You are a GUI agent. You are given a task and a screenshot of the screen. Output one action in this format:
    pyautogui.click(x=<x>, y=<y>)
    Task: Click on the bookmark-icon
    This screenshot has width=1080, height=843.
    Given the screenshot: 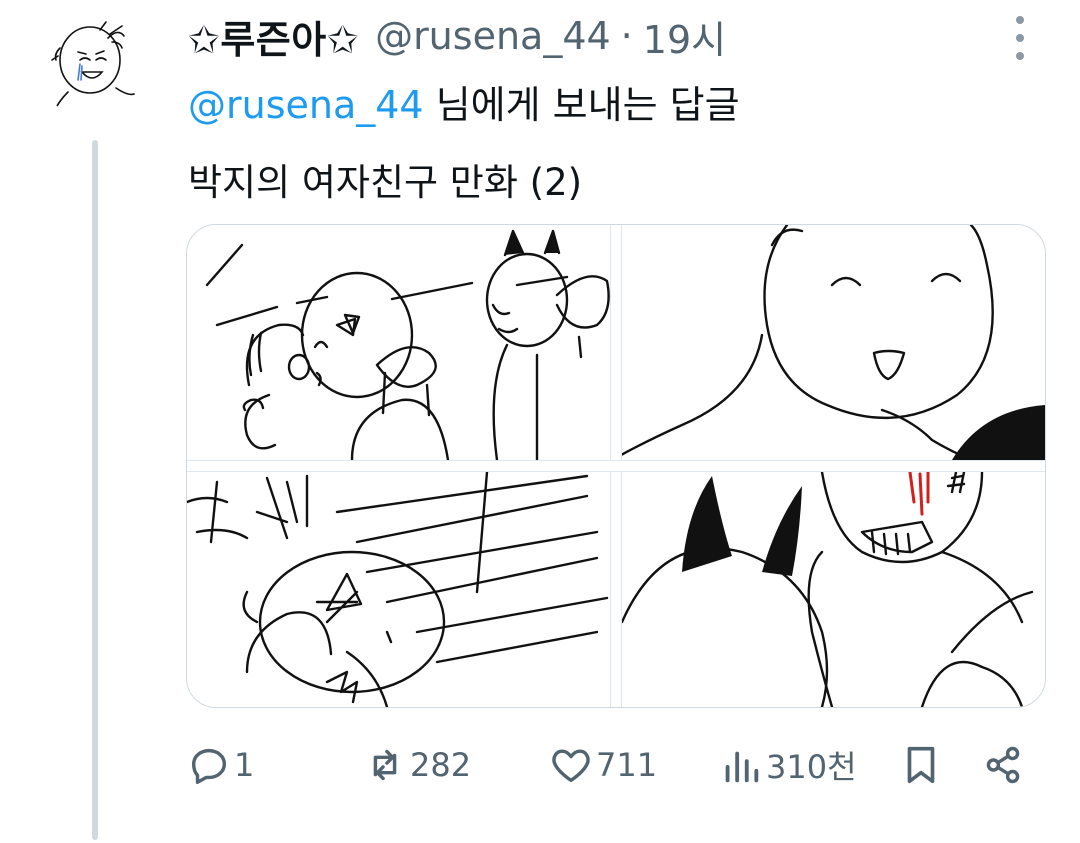 What is the action you would take?
    pyautogui.click(x=921, y=765)
    